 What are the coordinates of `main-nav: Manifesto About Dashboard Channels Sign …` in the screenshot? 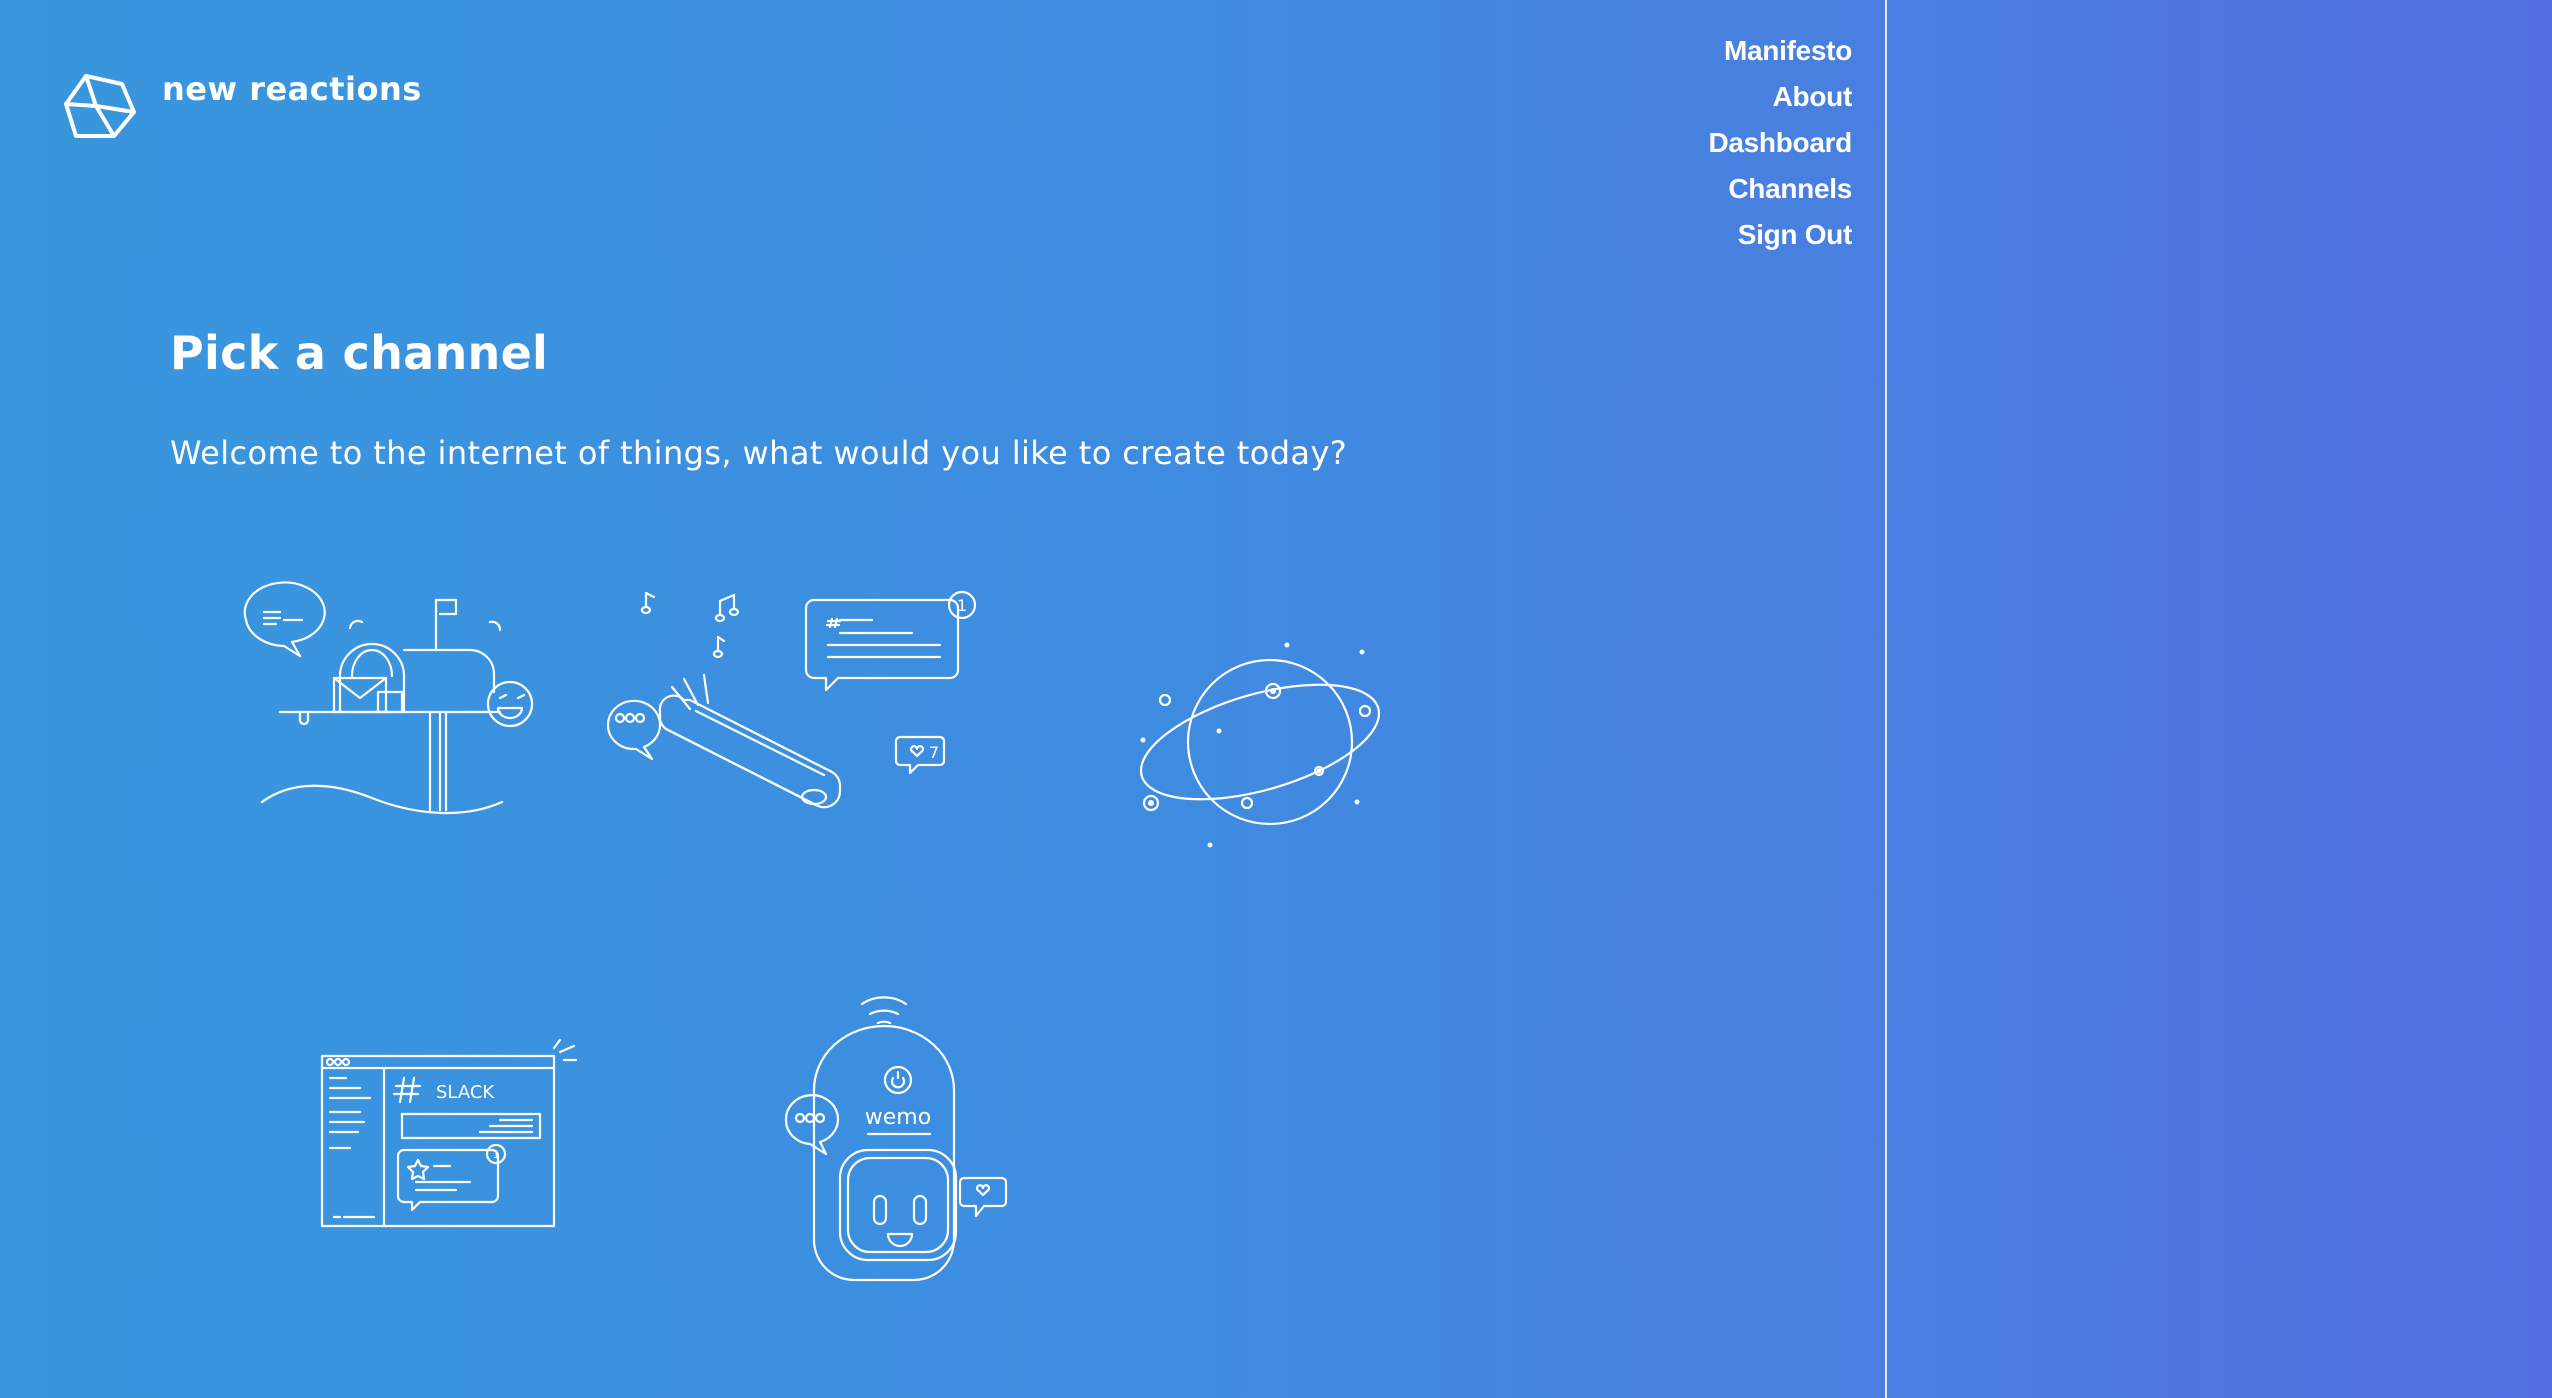 It's located at (1780, 143).